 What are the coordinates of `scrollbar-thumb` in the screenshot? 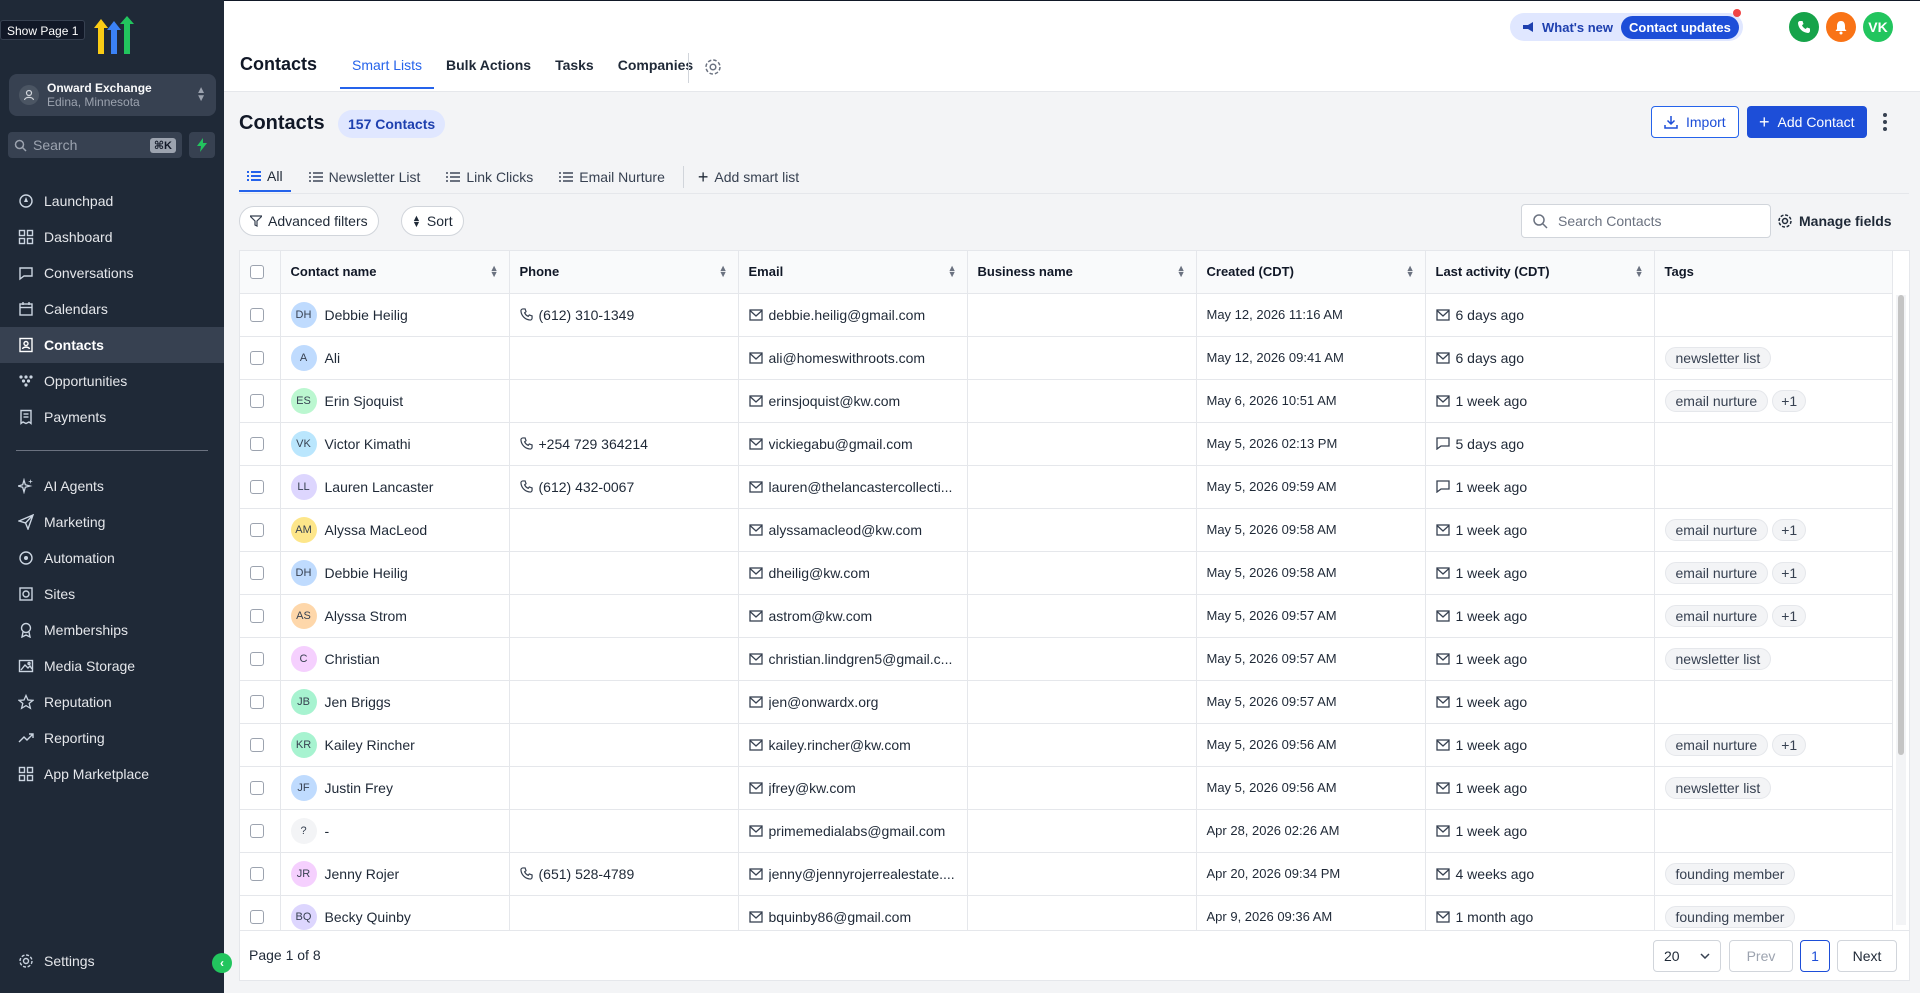 It's located at (1901, 525).